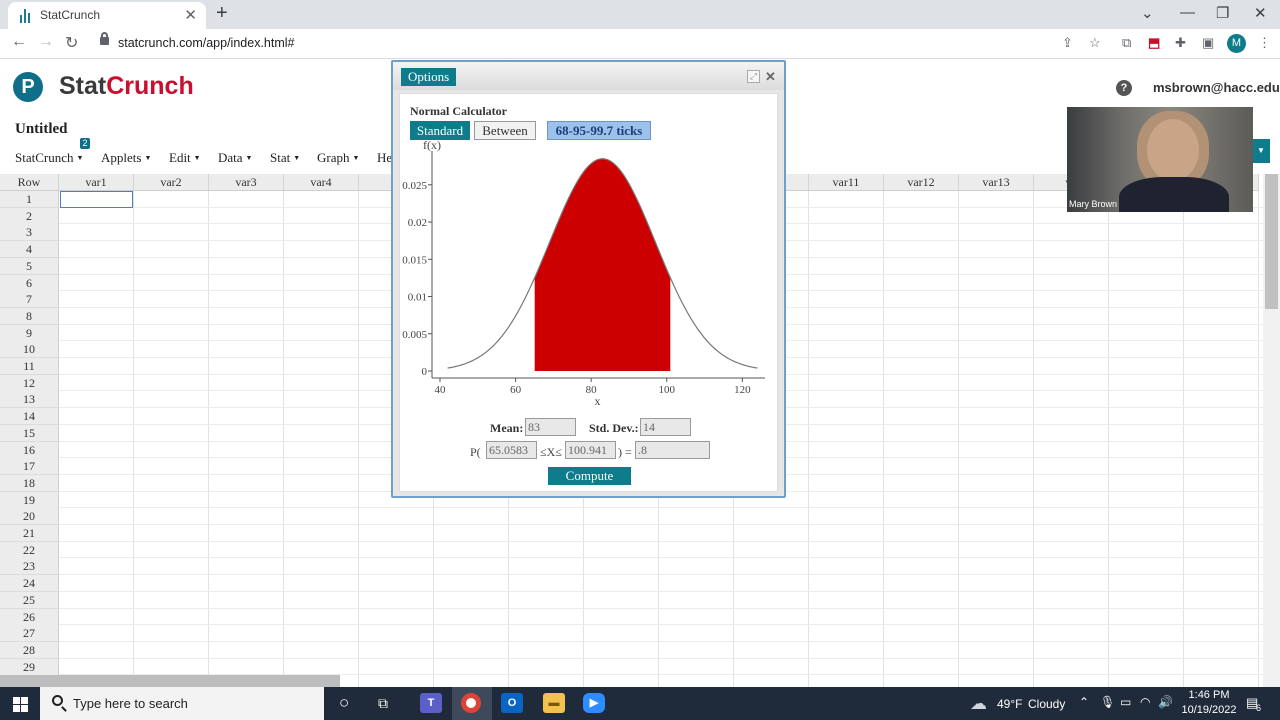 This screenshot has height=720, width=1280. I want to click on row-number: 3, so click(29, 233).